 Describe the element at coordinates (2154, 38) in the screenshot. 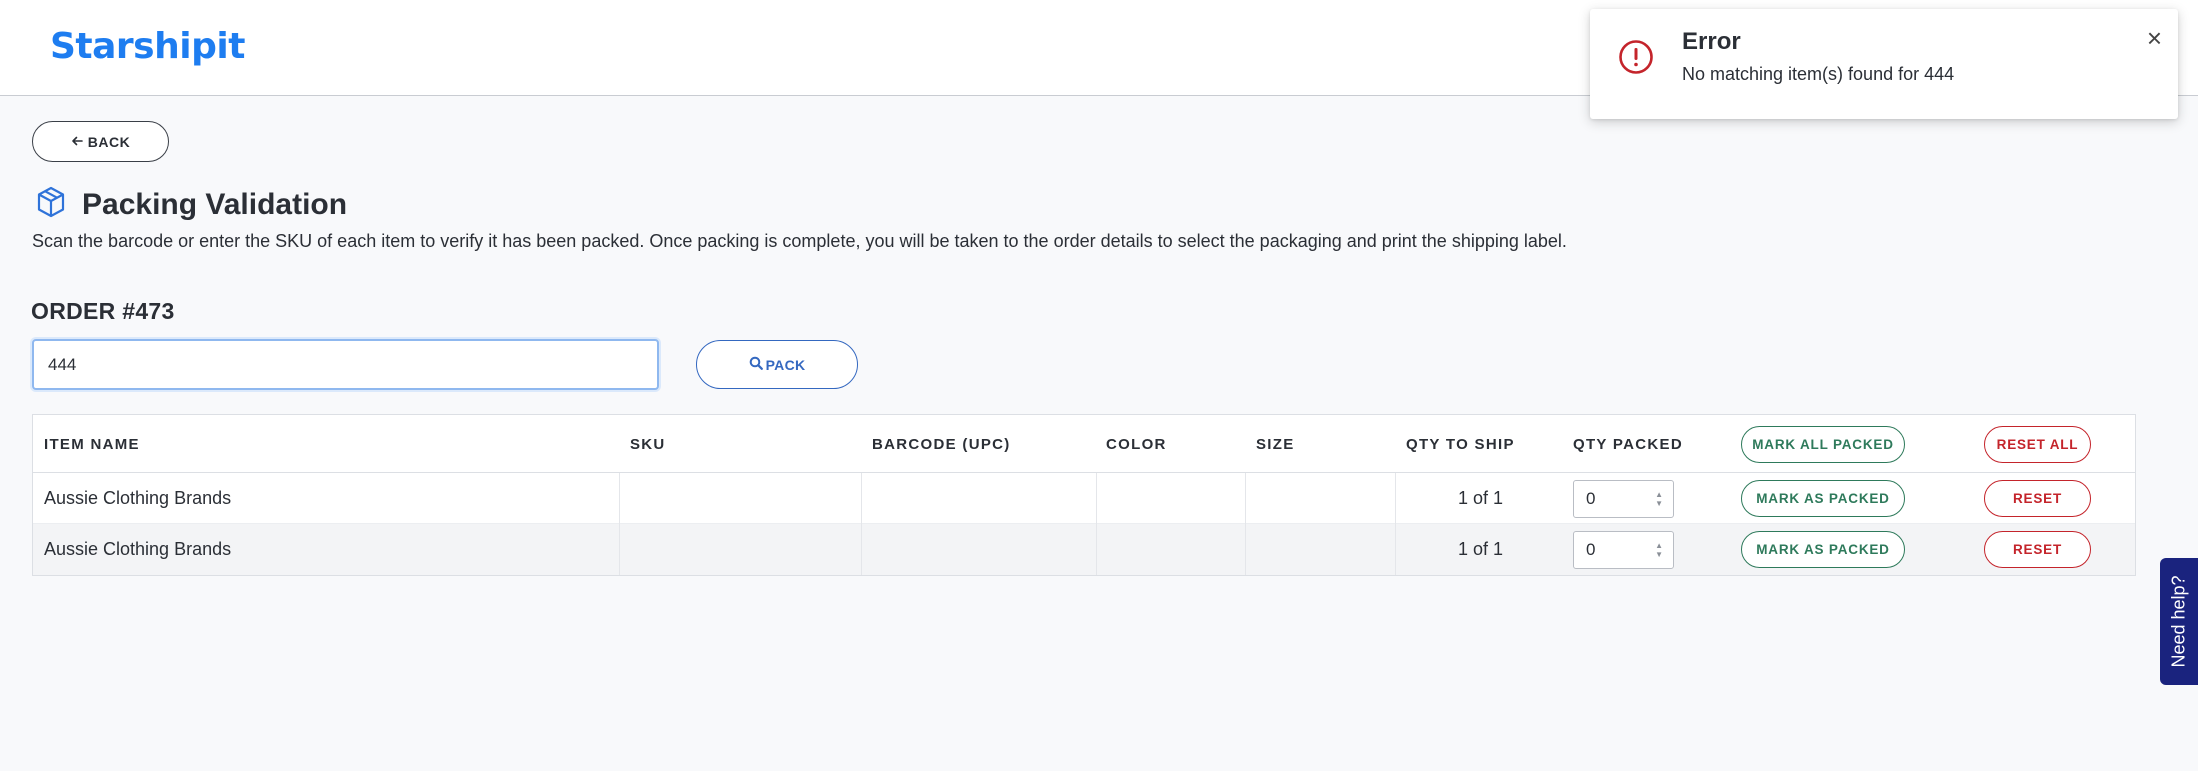

I see `close-icon: ×` at that location.